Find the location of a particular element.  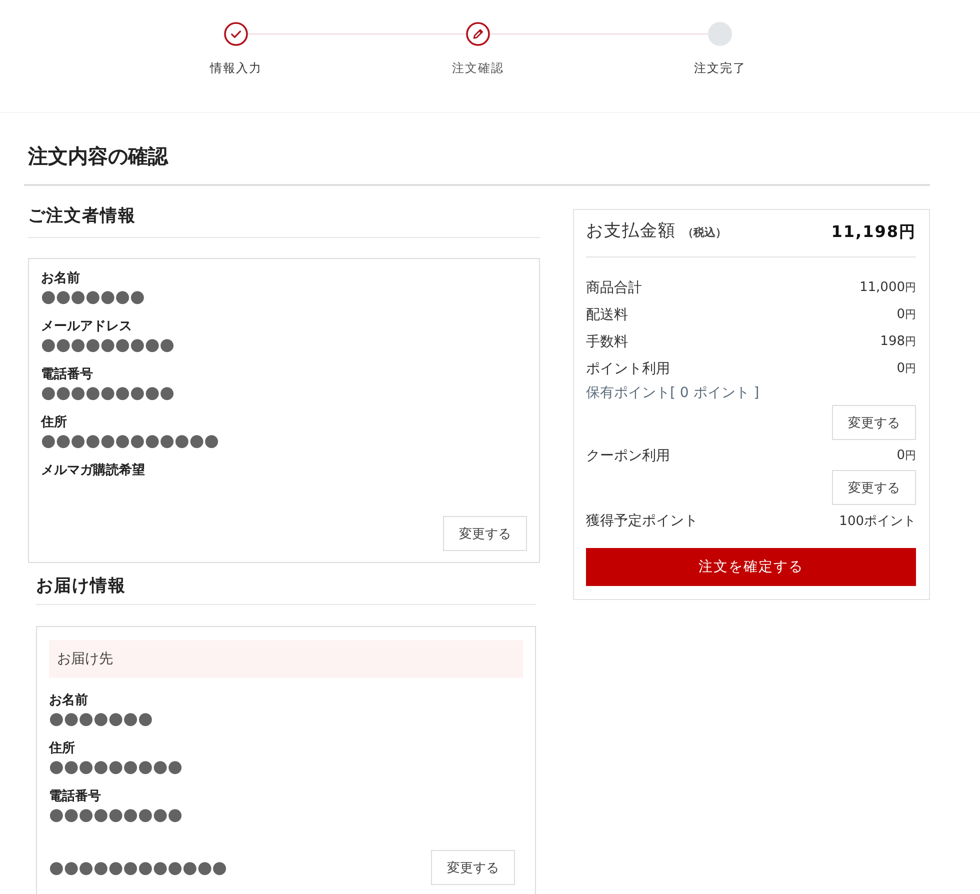

step-label: 情報入力 is located at coordinates (236, 68).